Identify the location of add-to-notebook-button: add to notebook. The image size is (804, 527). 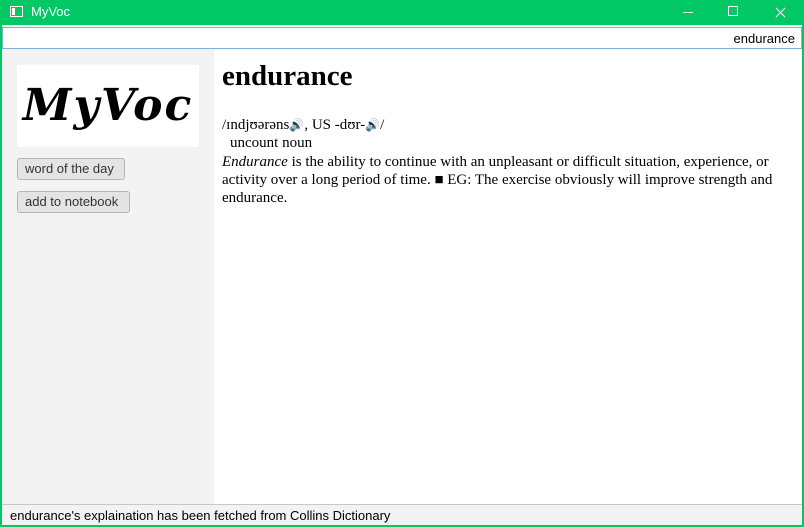
(73, 202).